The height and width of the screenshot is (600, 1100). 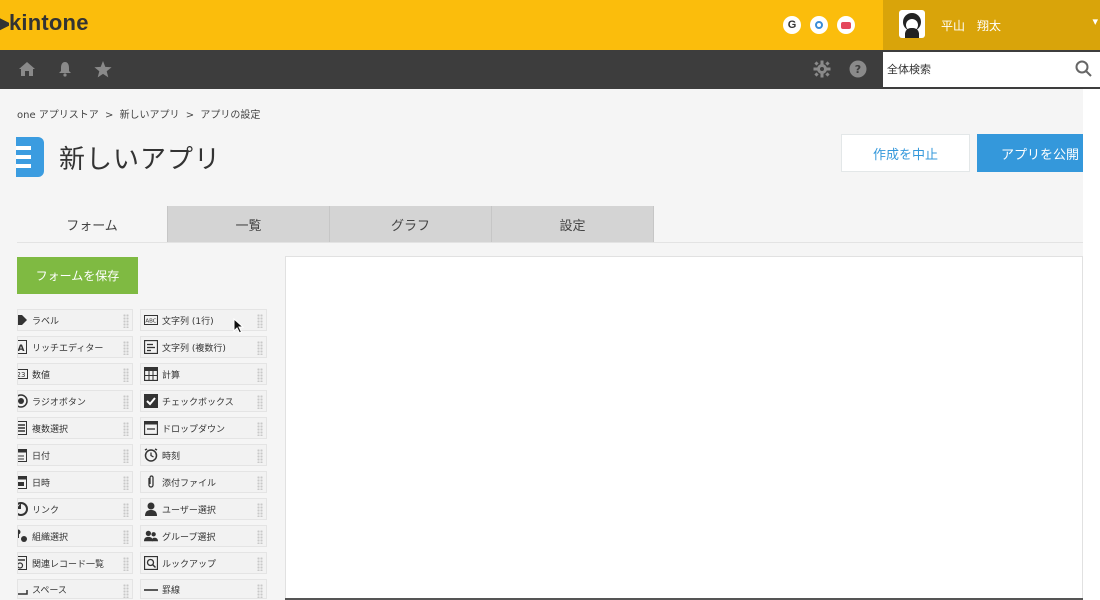 I want to click on organization-icon, so click(x=23, y=536).